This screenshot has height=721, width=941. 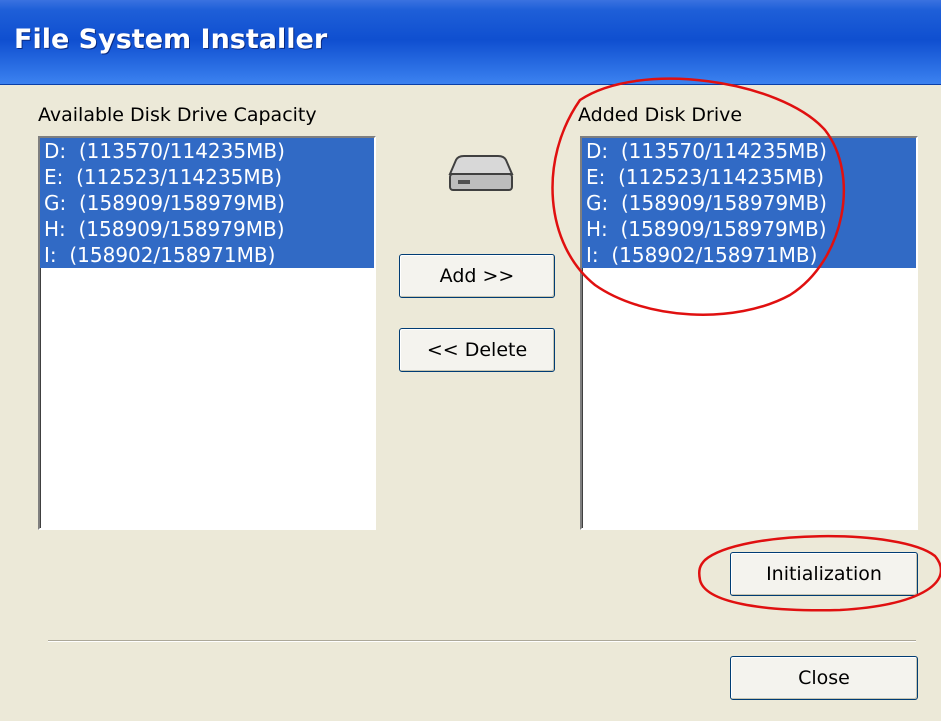 What do you see at coordinates (749, 177) in the screenshot?
I see `added-list-item: E: (112523/114235MB)` at bounding box center [749, 177].